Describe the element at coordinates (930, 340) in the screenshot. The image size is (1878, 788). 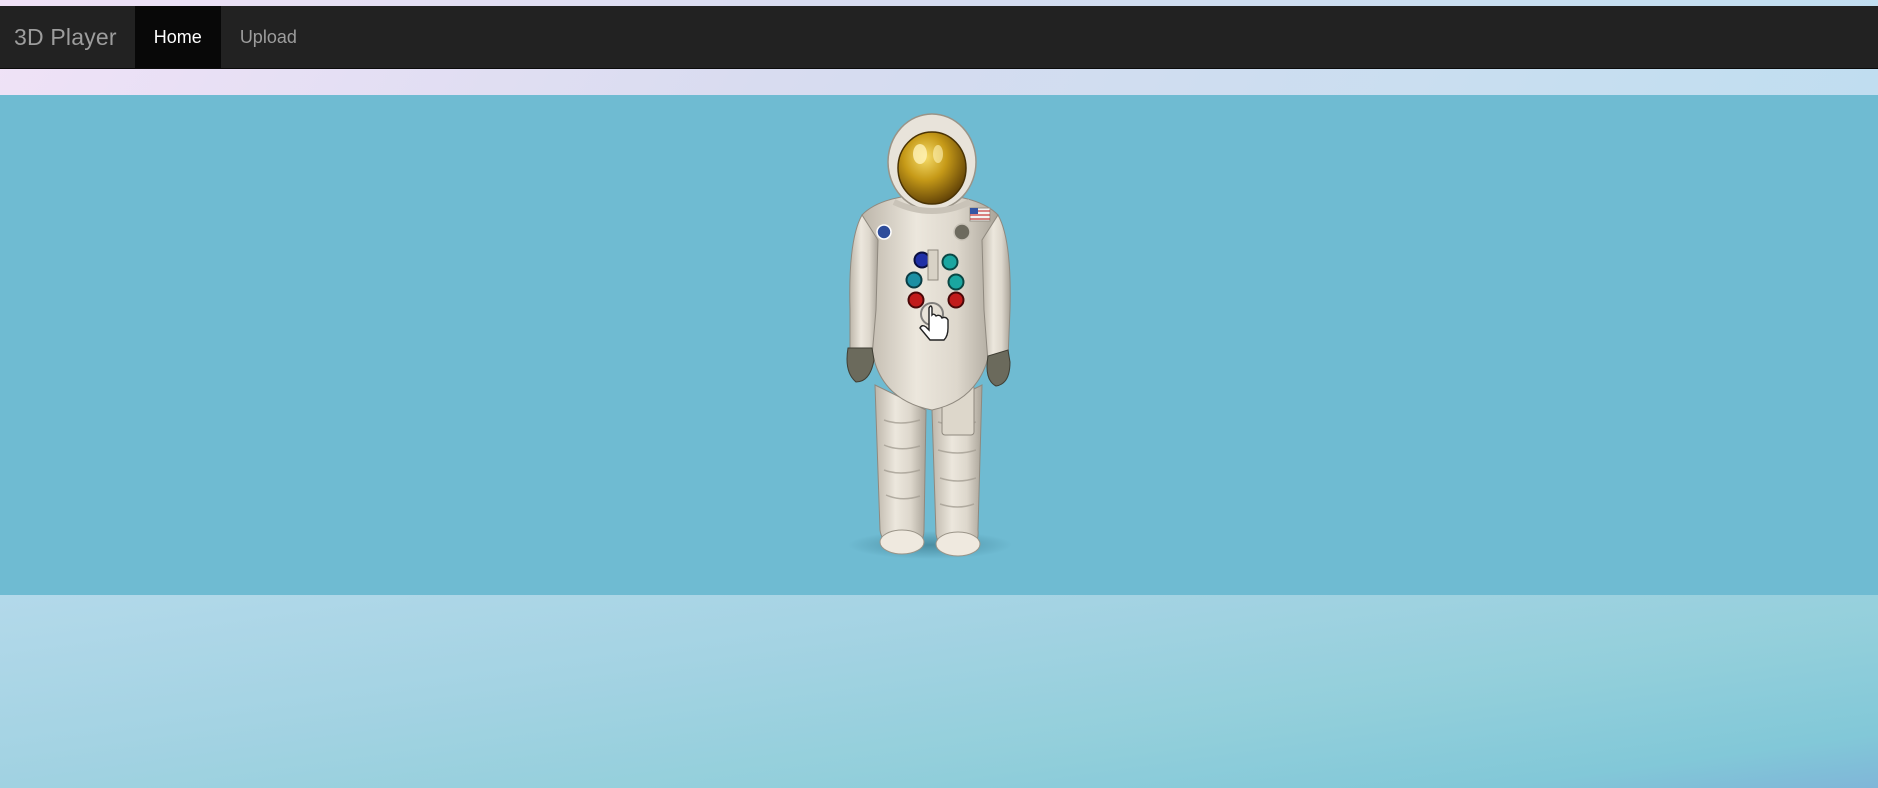
I see `astronaut-model` at that location.